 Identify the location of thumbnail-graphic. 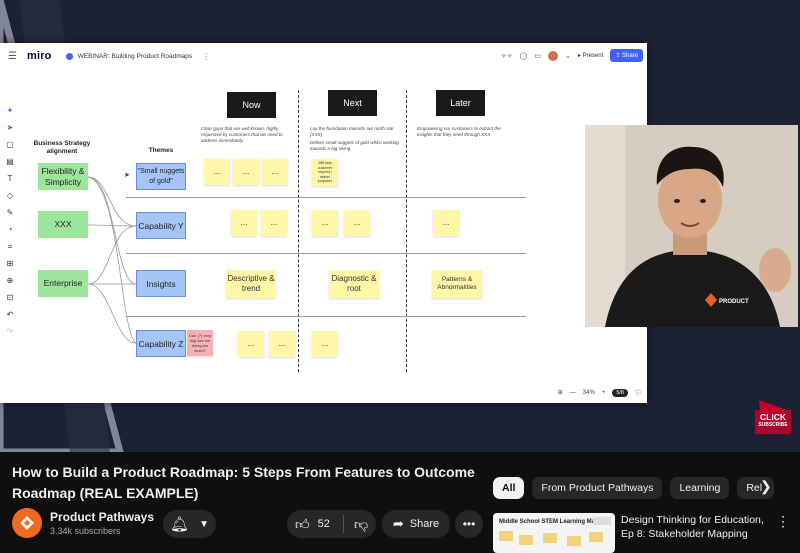
(555, 531).